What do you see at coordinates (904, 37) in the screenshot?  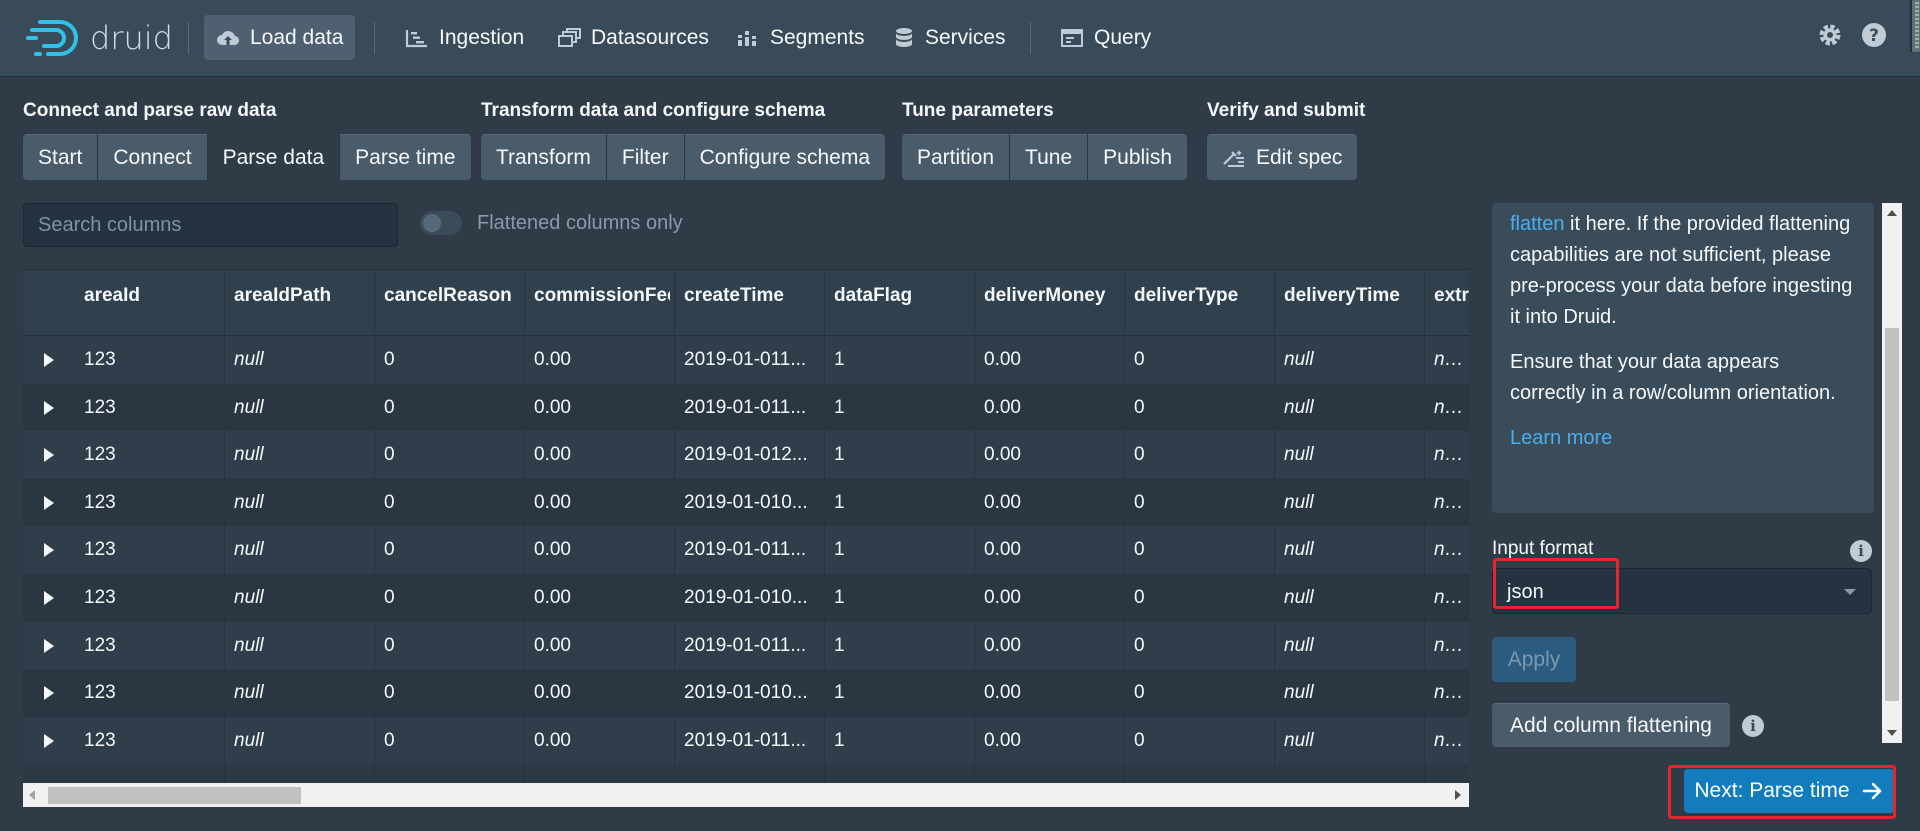 I see `database-icon` at bounding box center [904, 37].